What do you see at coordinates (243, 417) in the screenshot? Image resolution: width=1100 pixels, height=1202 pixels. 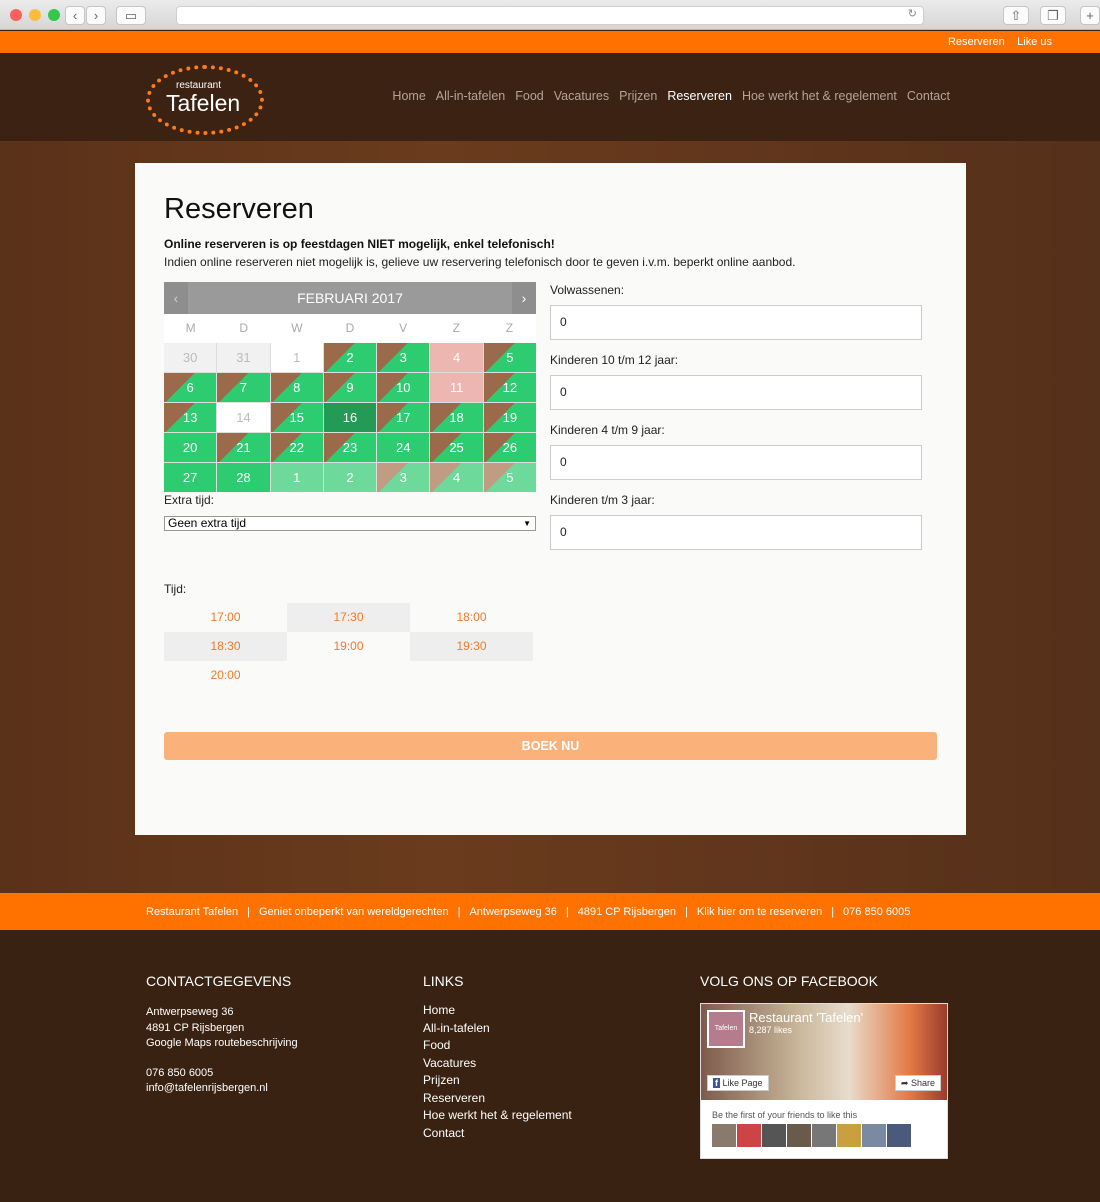 I see `calendar-day: 14` at bounding box center [243, 417].